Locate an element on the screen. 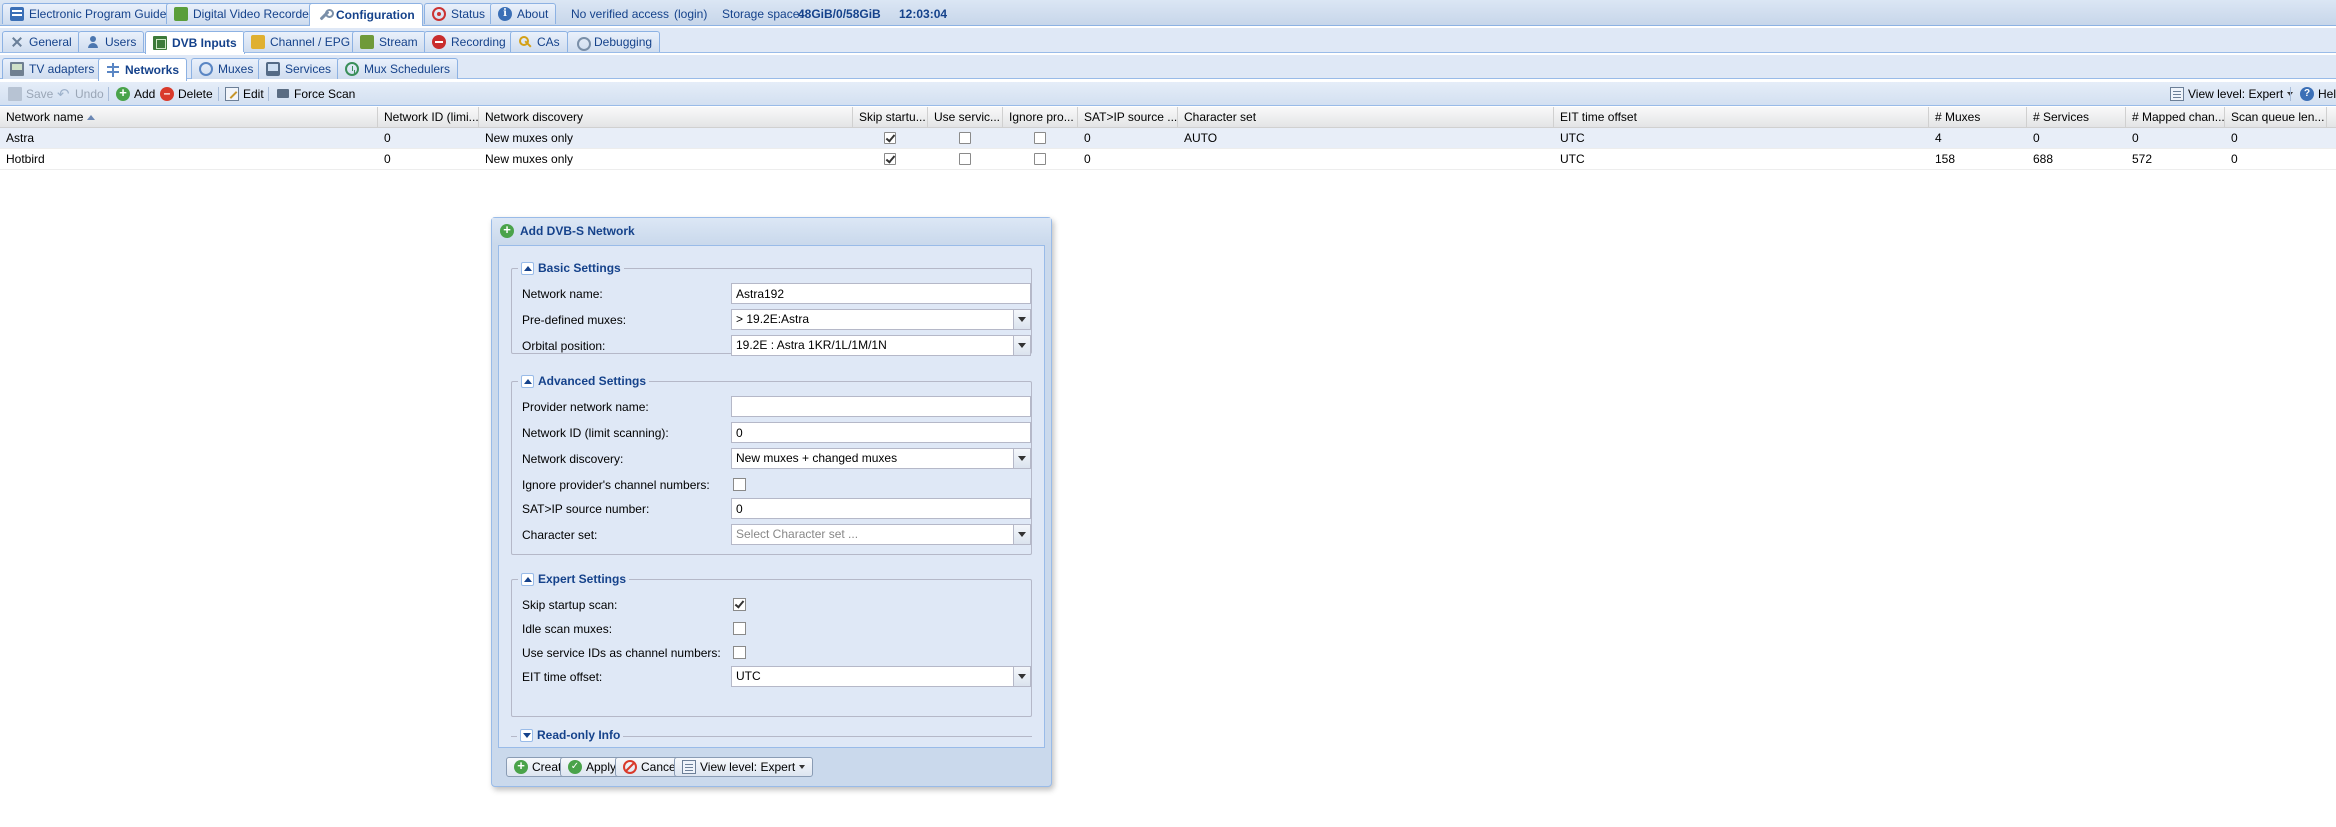  idle-scan-checkbox is located at coordinates (739, 628).